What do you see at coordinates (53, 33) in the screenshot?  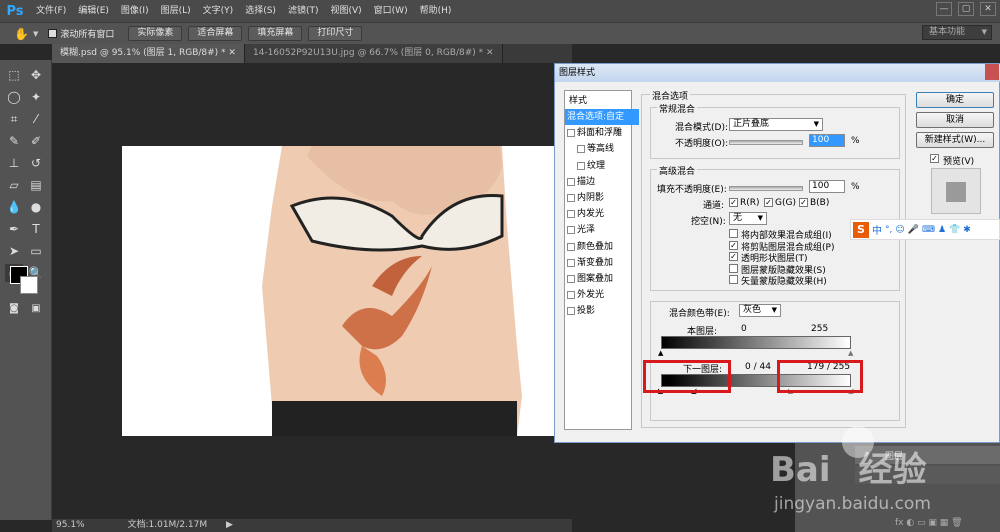 I see `scroll-all-checkbox` at bounding box center [53, 33].